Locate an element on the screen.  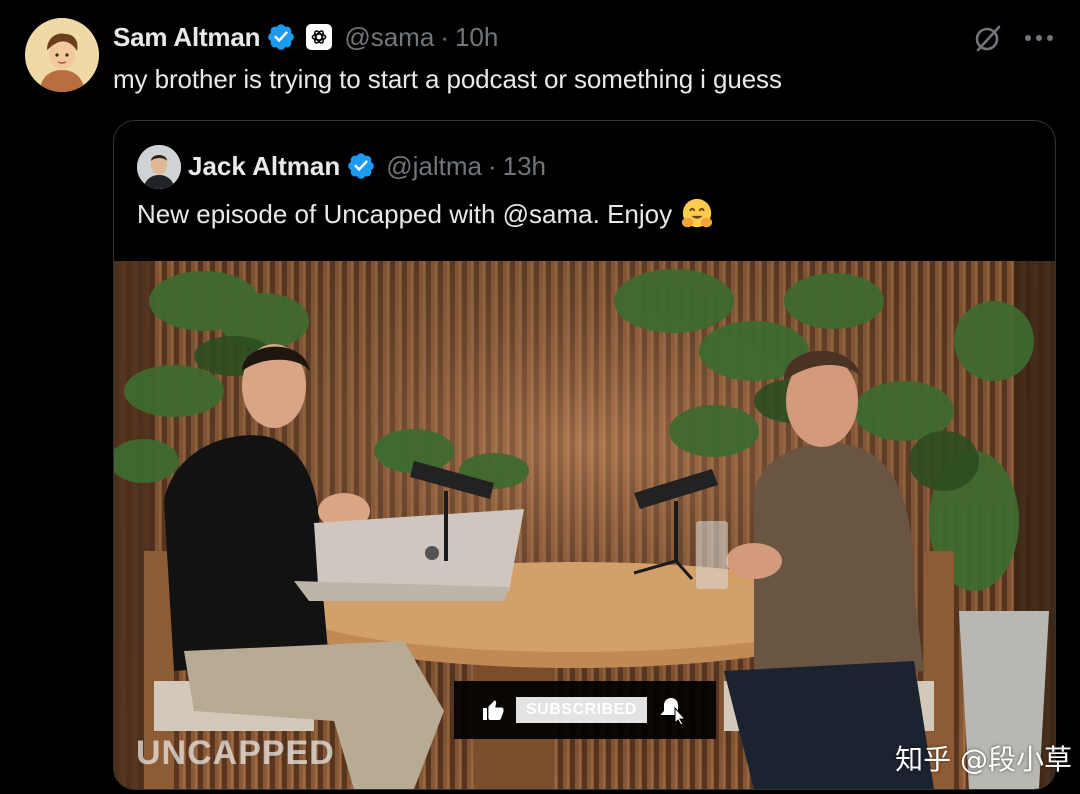
grok-icon is located at coordinates (988, 38).